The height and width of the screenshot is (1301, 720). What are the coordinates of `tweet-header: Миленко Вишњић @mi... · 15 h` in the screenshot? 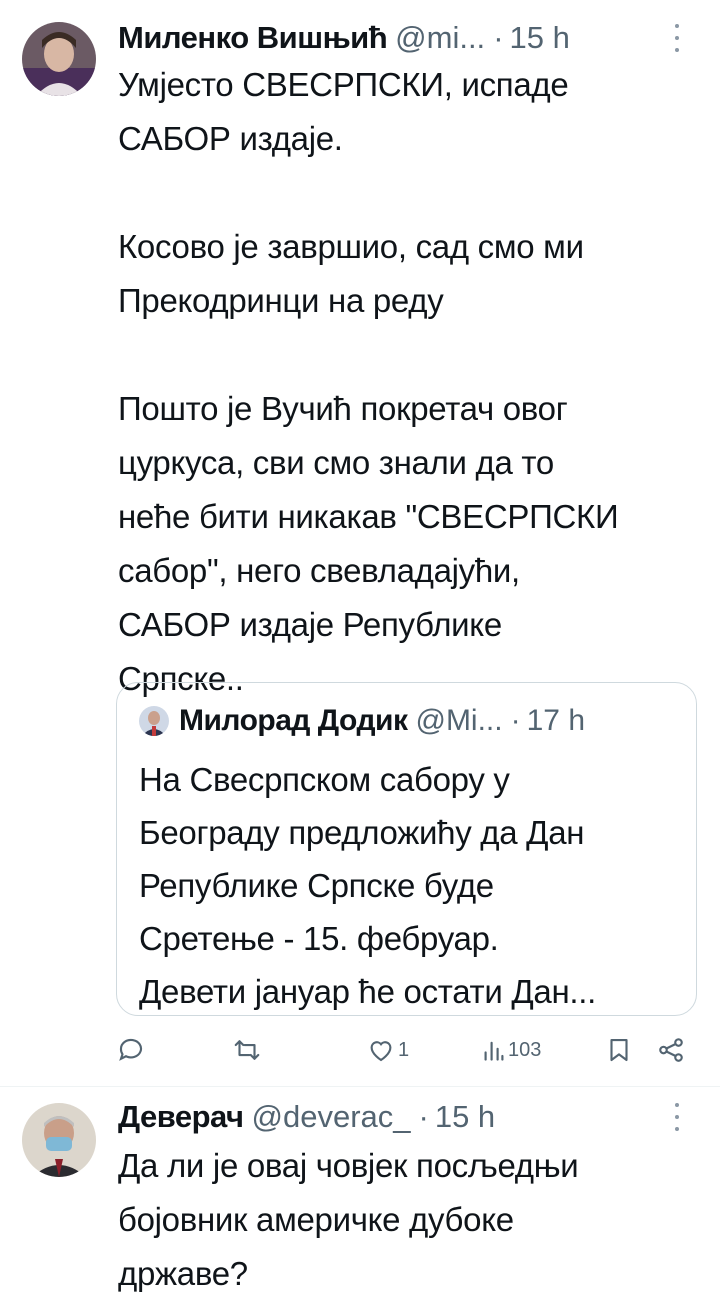 It's located at (414, 38).